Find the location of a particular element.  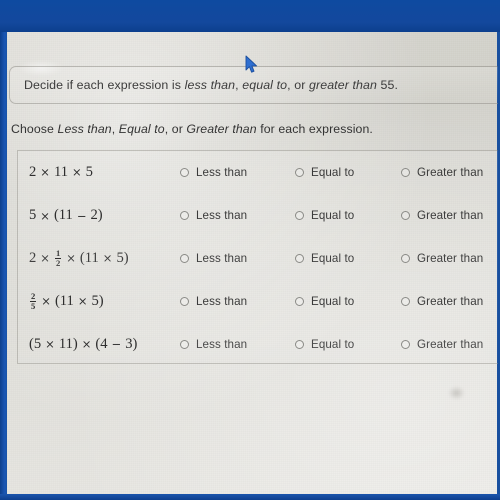

expression-5: (5 × 11) × (4−3) is located at coordinates (83, 344).